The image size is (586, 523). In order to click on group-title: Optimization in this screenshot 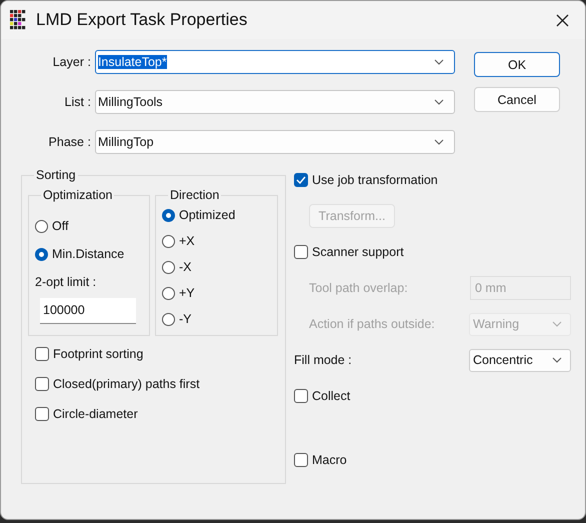, I will do `click(78, 195)`.